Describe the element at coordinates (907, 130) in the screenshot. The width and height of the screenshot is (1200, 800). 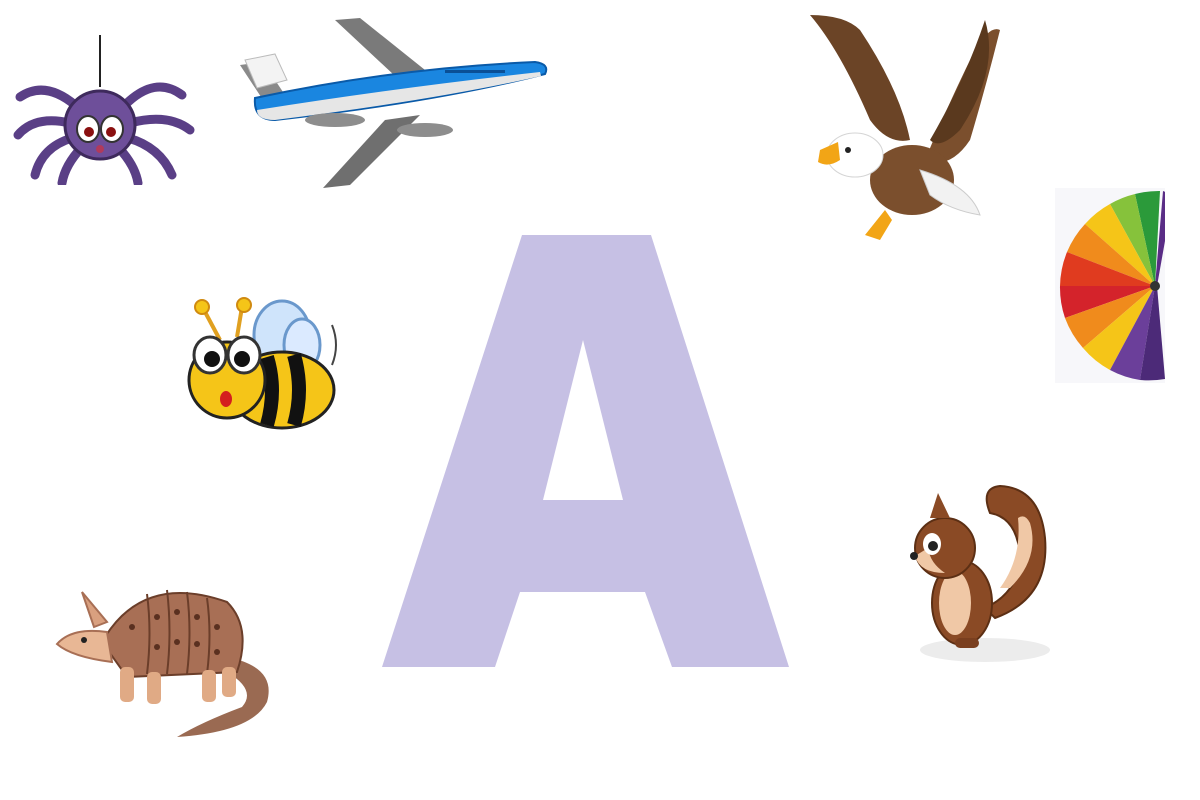
I see `eagle-picture` at that location.